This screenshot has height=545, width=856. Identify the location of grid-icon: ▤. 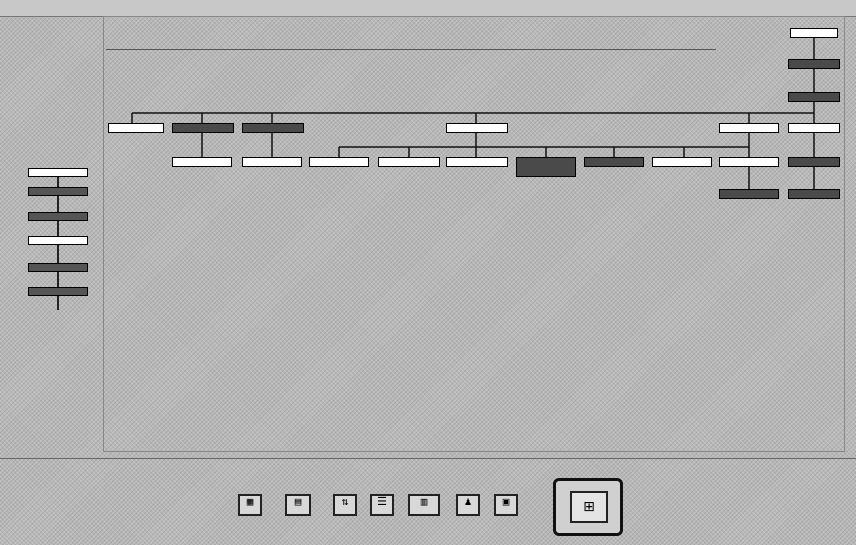
(298, 501).